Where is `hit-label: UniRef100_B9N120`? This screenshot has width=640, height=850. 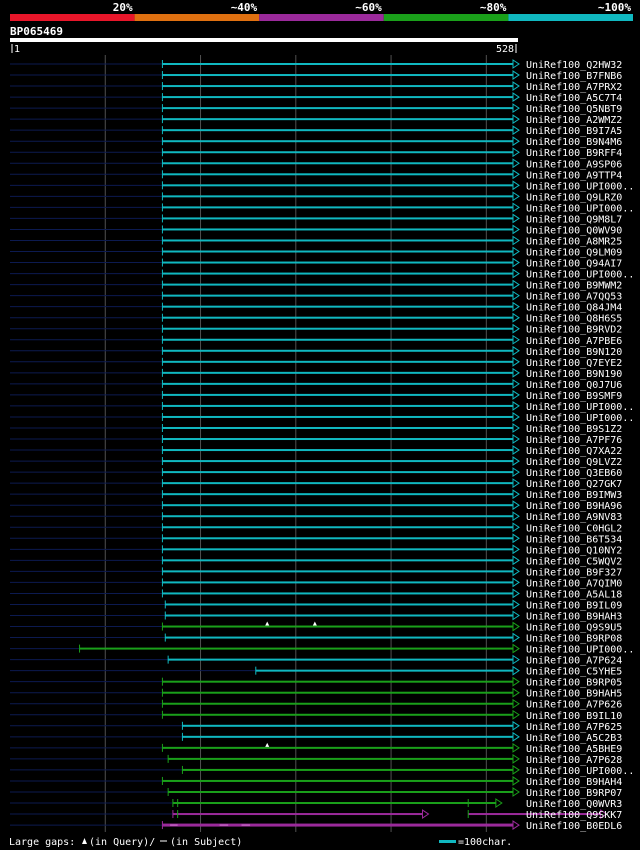 hit-label: UniRef100_B9N120 is located at coordinates (574, 352).